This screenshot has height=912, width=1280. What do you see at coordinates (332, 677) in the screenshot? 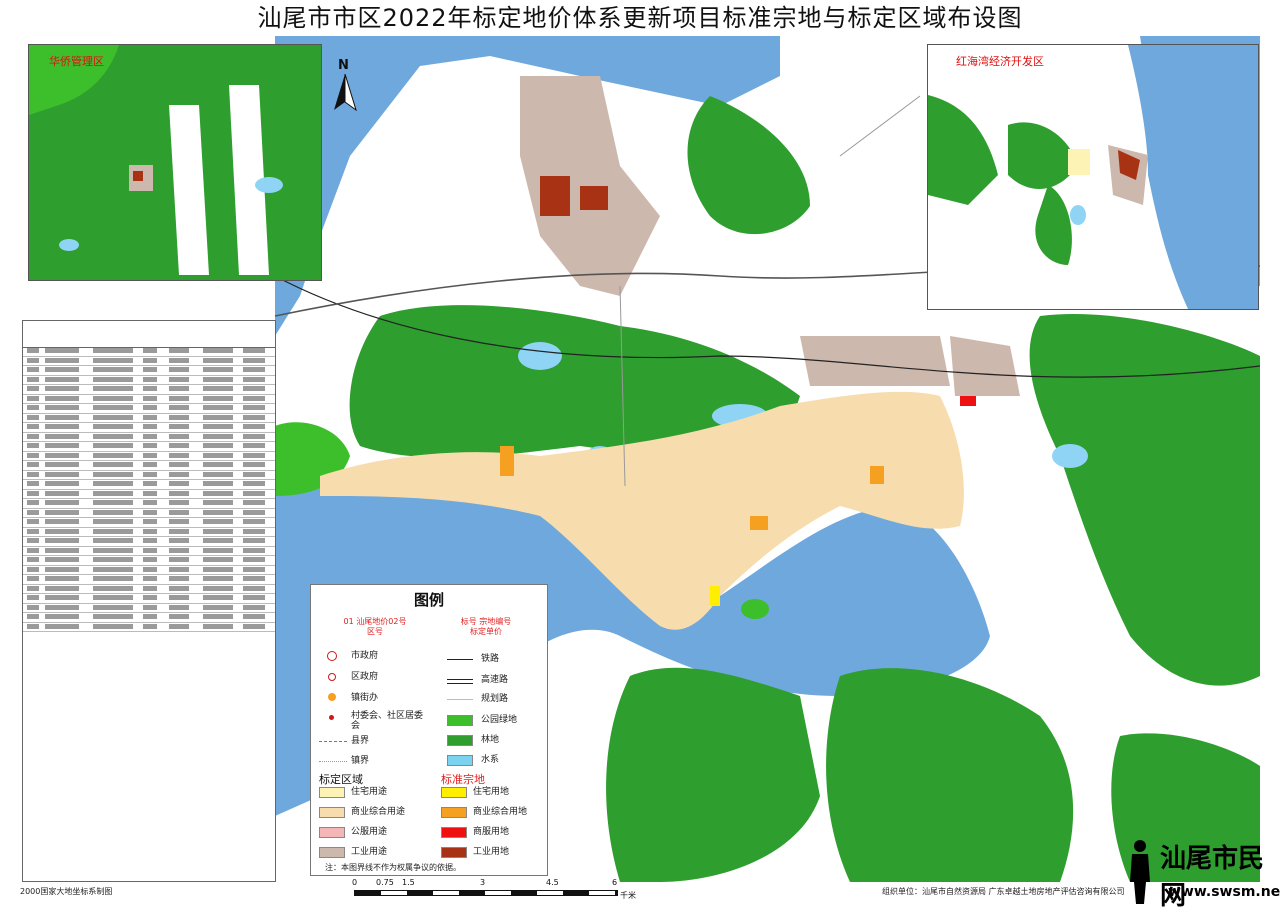
I see `district-gov-icon` at bounding box center [332, 677].